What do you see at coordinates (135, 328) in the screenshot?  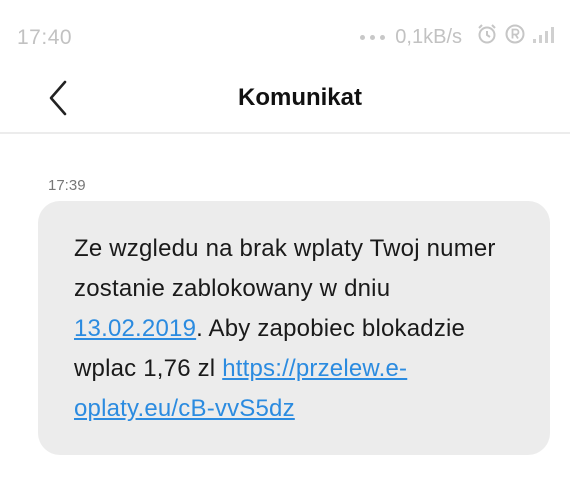 I see `date-link: 13.02.2019` at bounding box center [135, 328].